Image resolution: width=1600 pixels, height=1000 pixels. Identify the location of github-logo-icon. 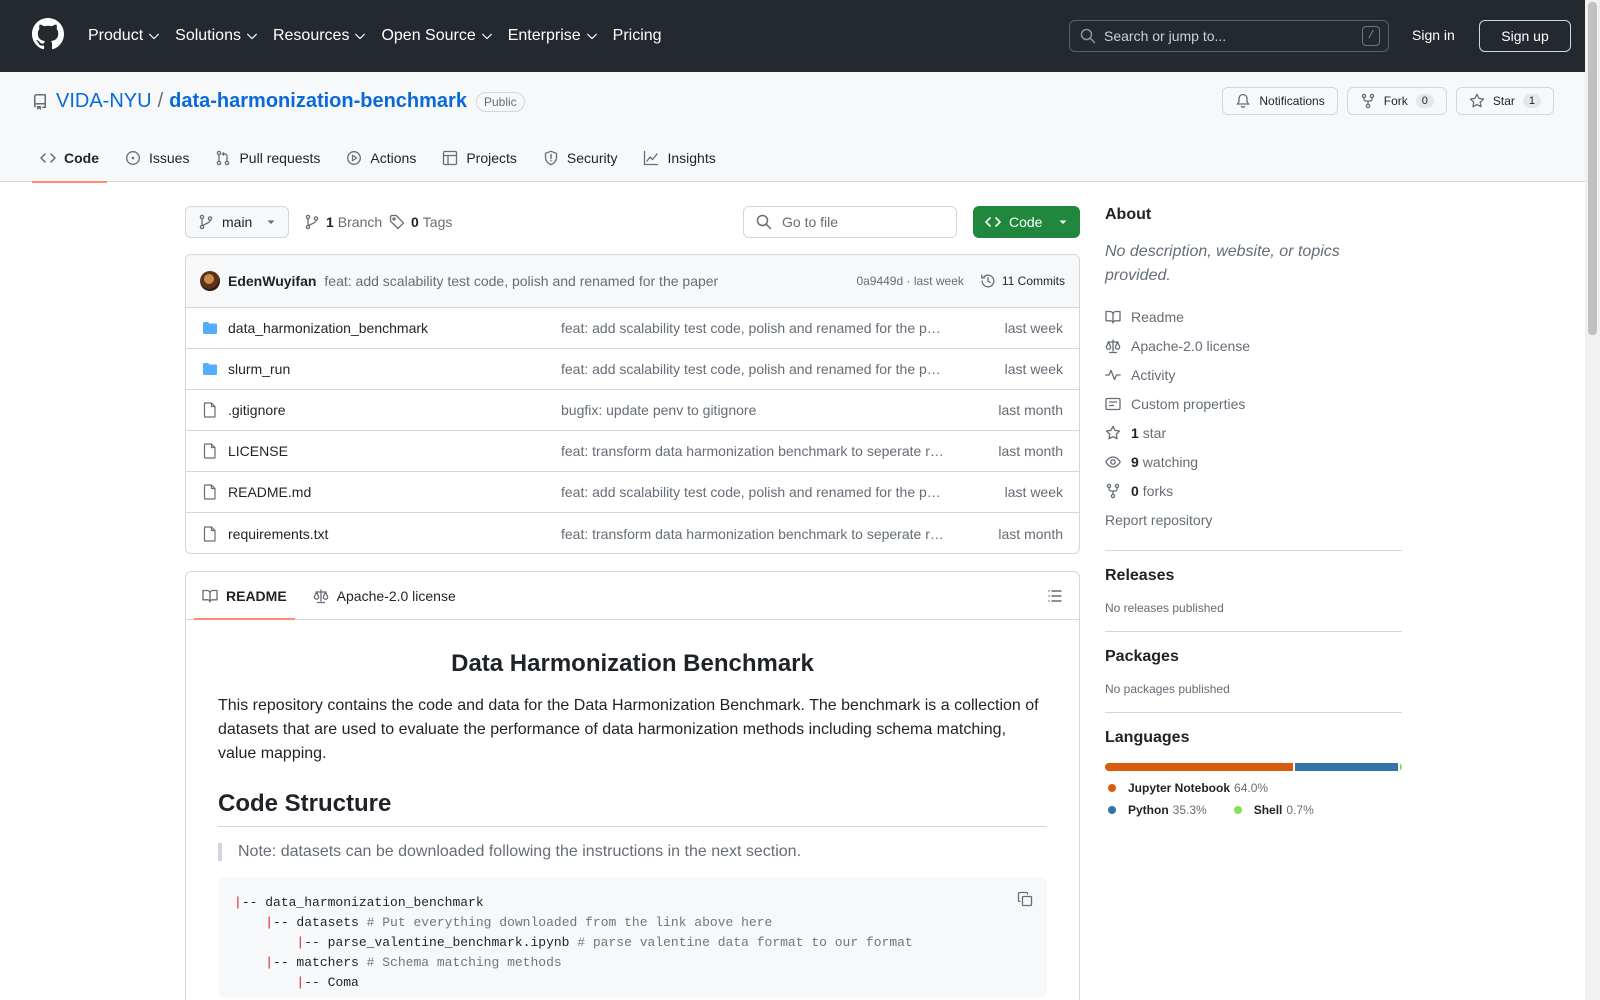
(48, 34).